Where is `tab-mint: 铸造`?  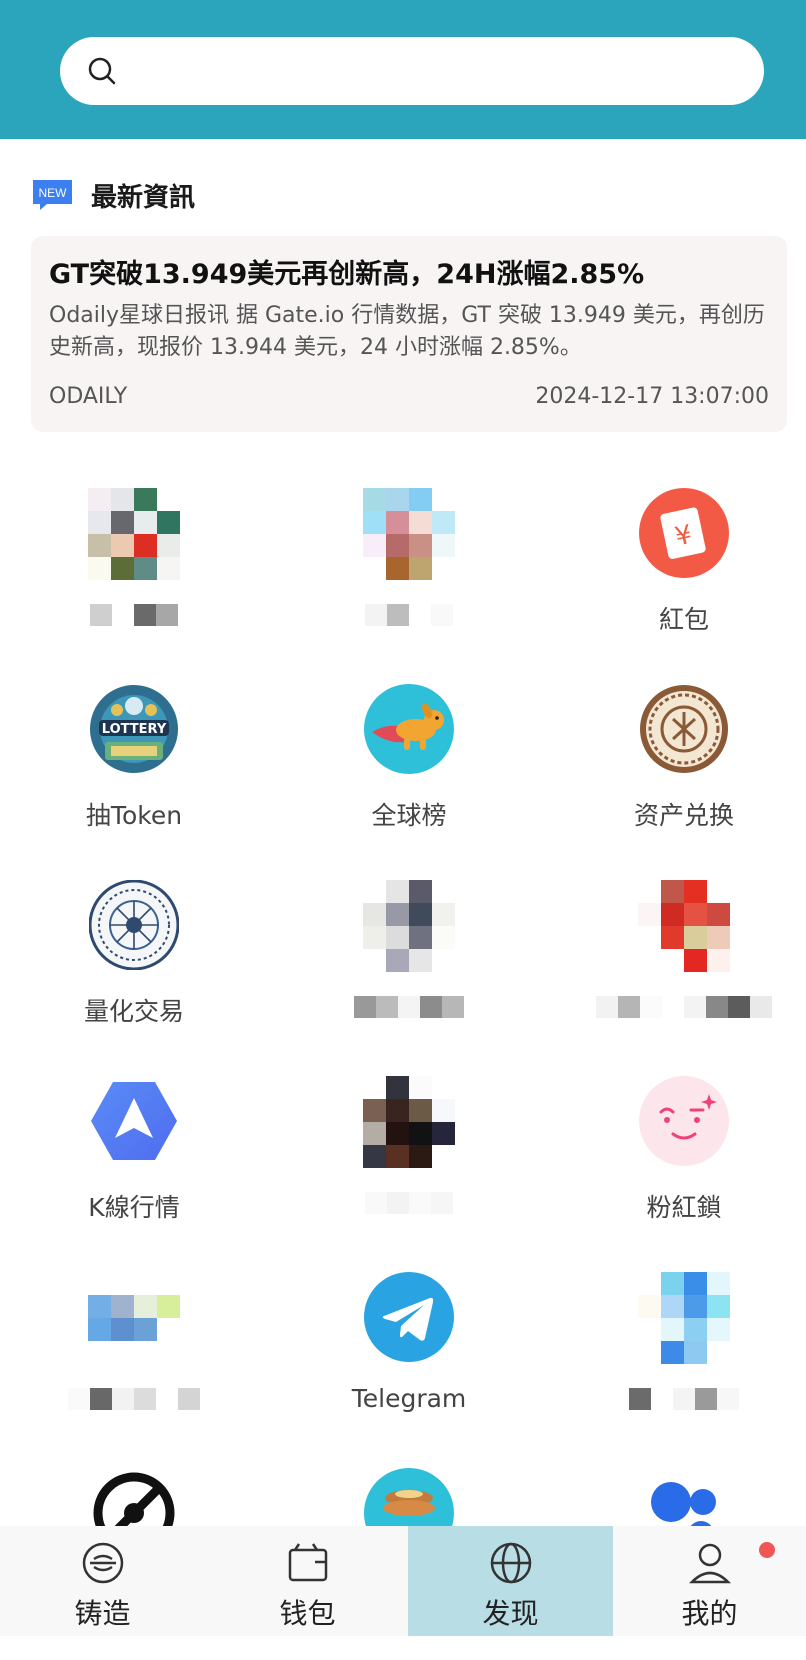 tab-mint: 铸造 is located at coordinates (102, 1581).